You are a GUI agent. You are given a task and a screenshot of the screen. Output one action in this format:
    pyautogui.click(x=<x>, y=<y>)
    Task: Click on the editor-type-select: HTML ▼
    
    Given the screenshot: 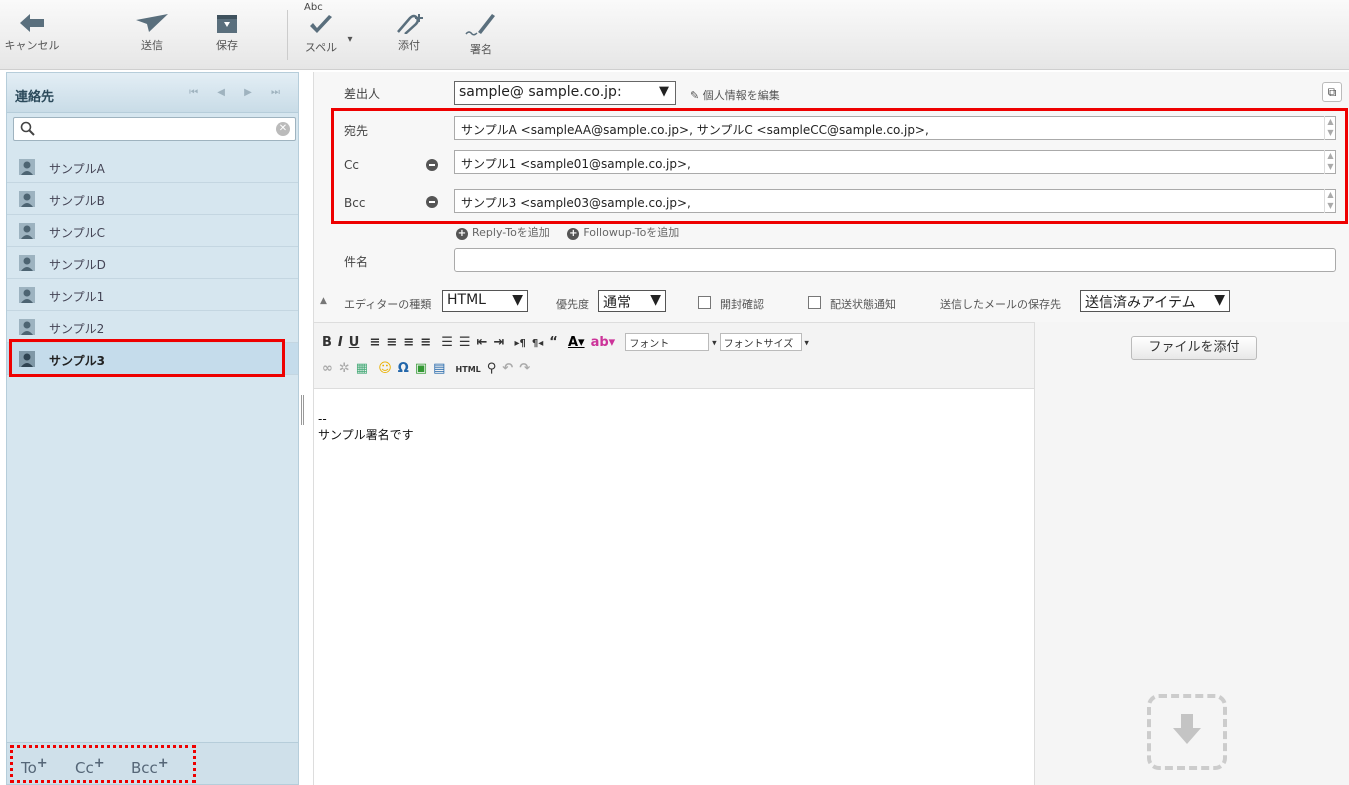 What is the action you would take?
    pyautogui.click(x=485, y=301)
    